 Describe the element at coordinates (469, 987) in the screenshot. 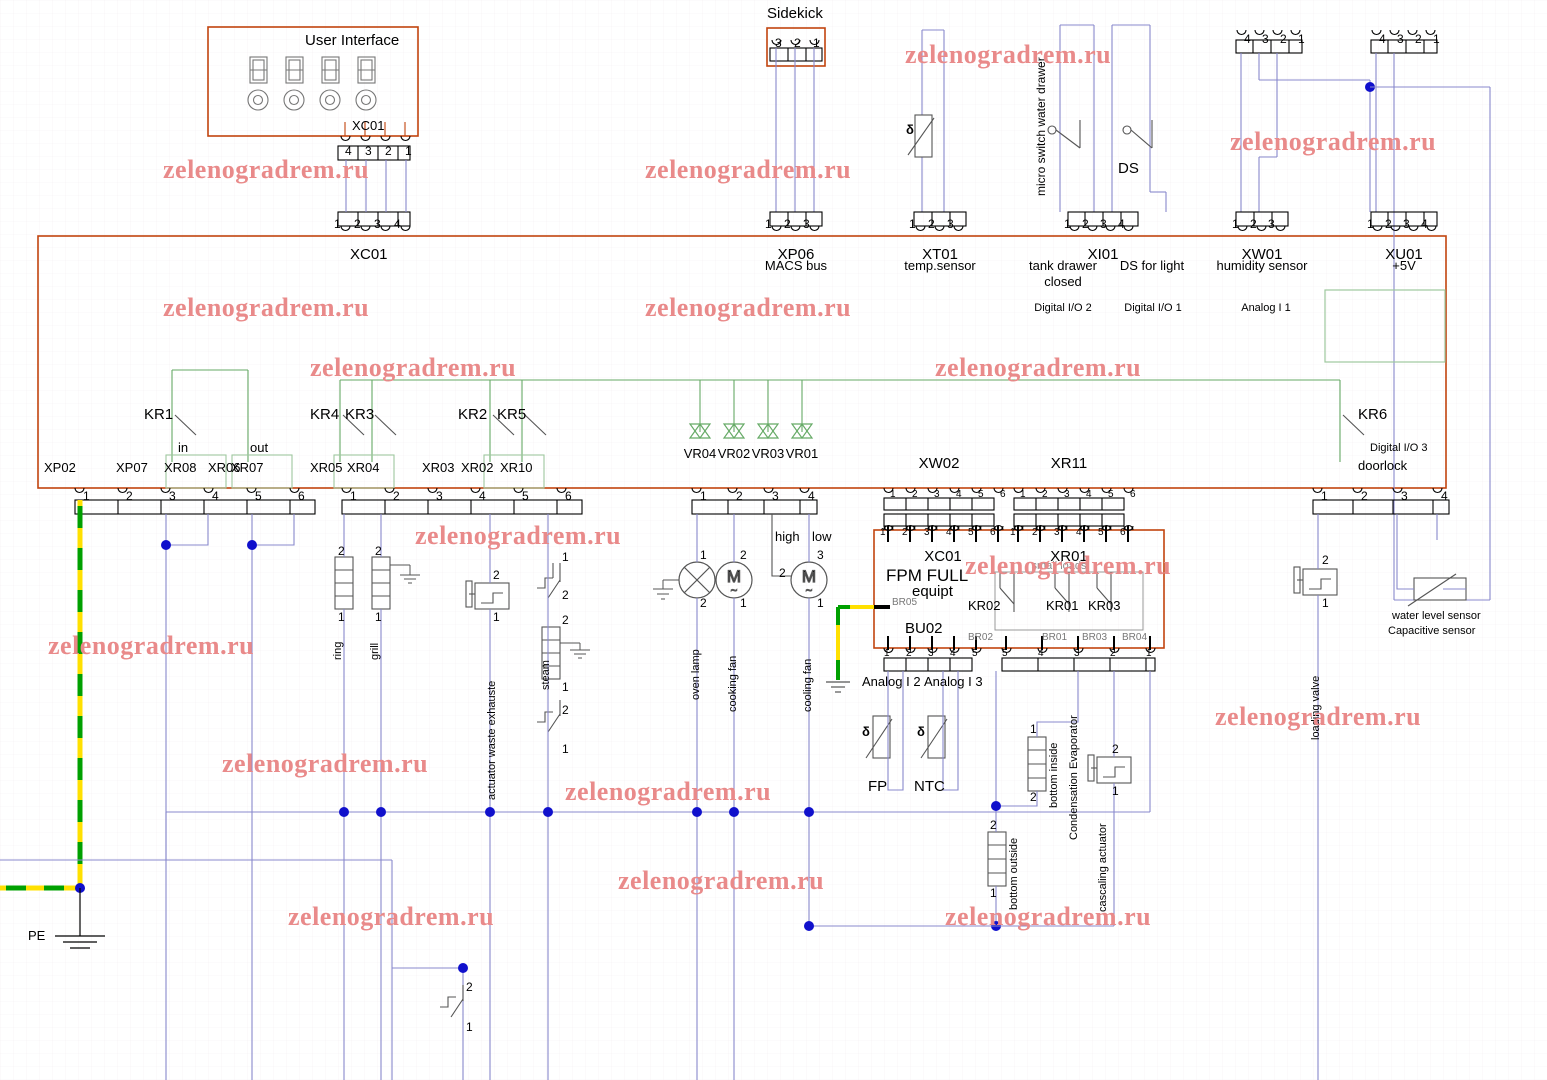

I see `bottom-switch-pin-top: 2` at that location.